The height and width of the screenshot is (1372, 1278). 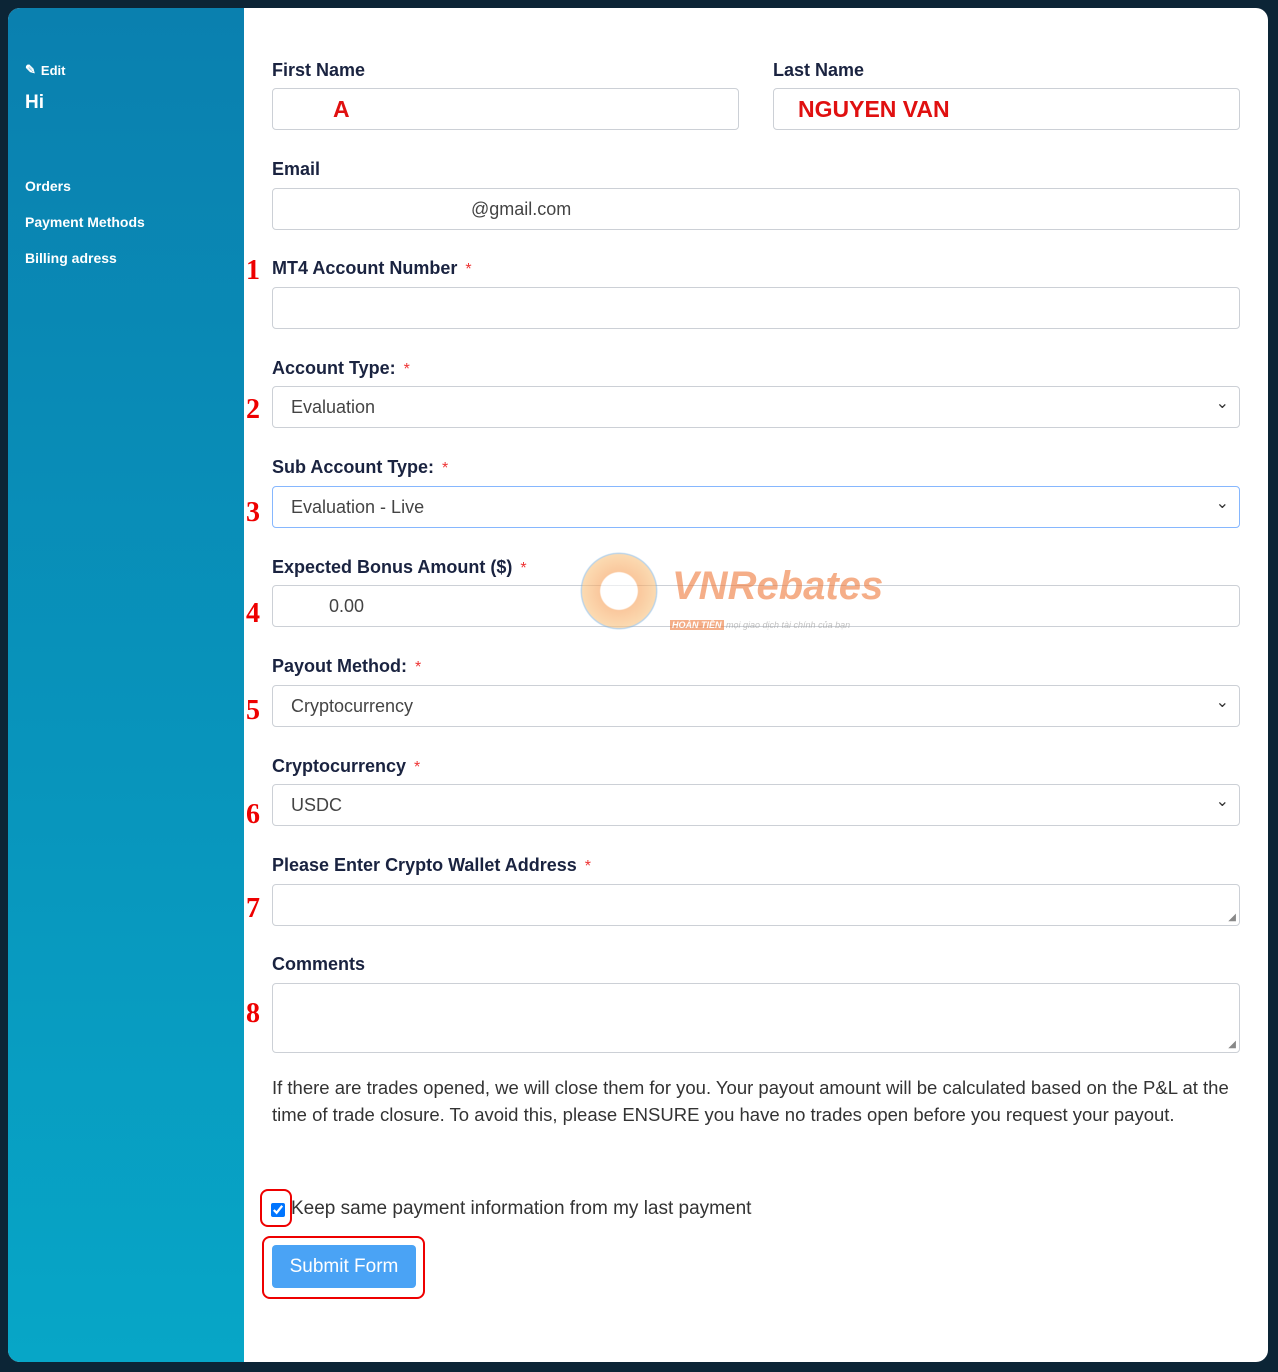 I want to click on sub-account-type-label: Sub Account Type: *, so click(x=360, y=467).